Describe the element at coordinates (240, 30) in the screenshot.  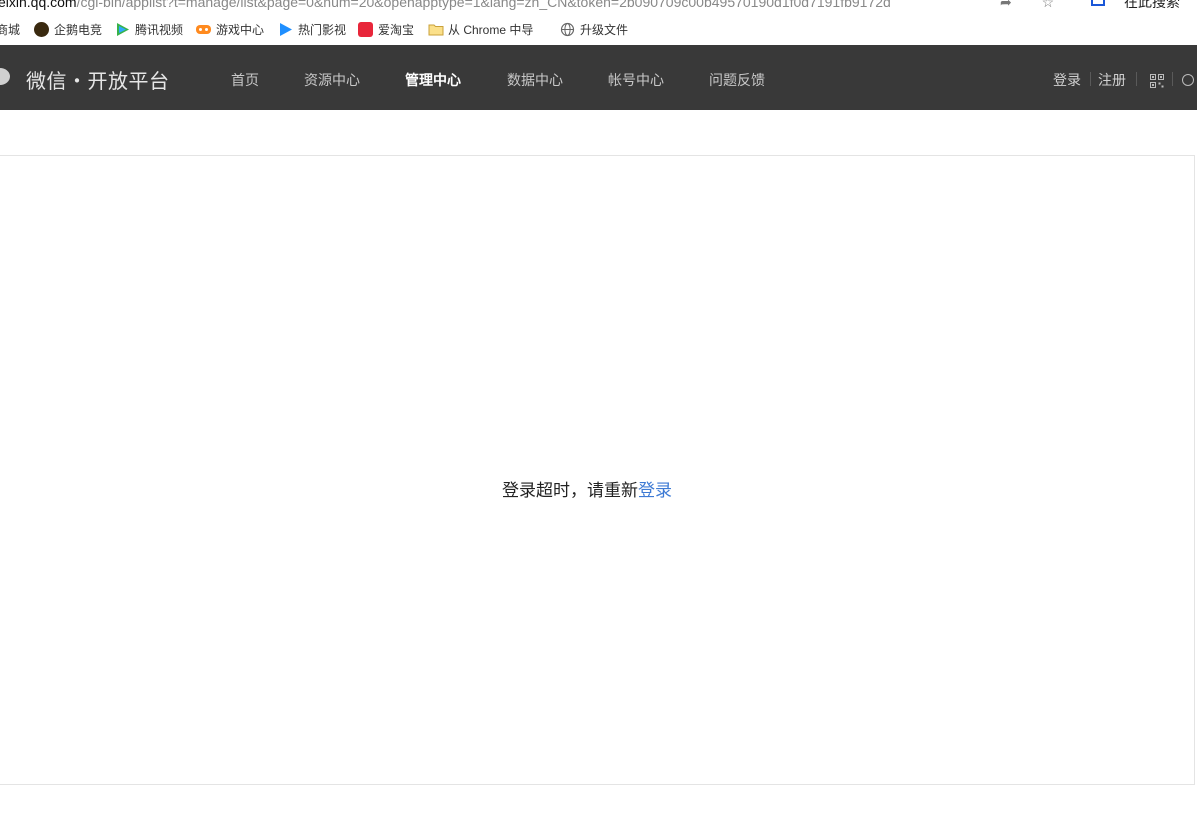
I see `bookmark-label: 游戏中心` at that location.